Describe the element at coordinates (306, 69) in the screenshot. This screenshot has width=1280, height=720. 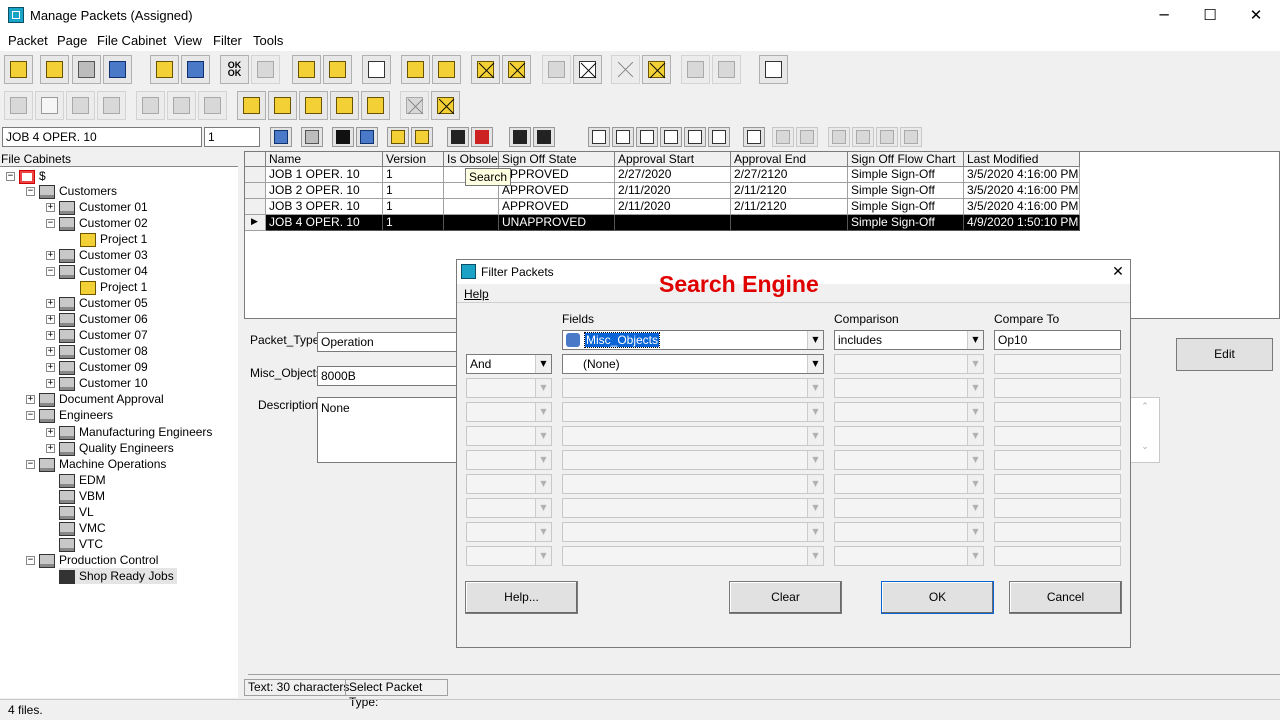
I see `import-button` at that location.